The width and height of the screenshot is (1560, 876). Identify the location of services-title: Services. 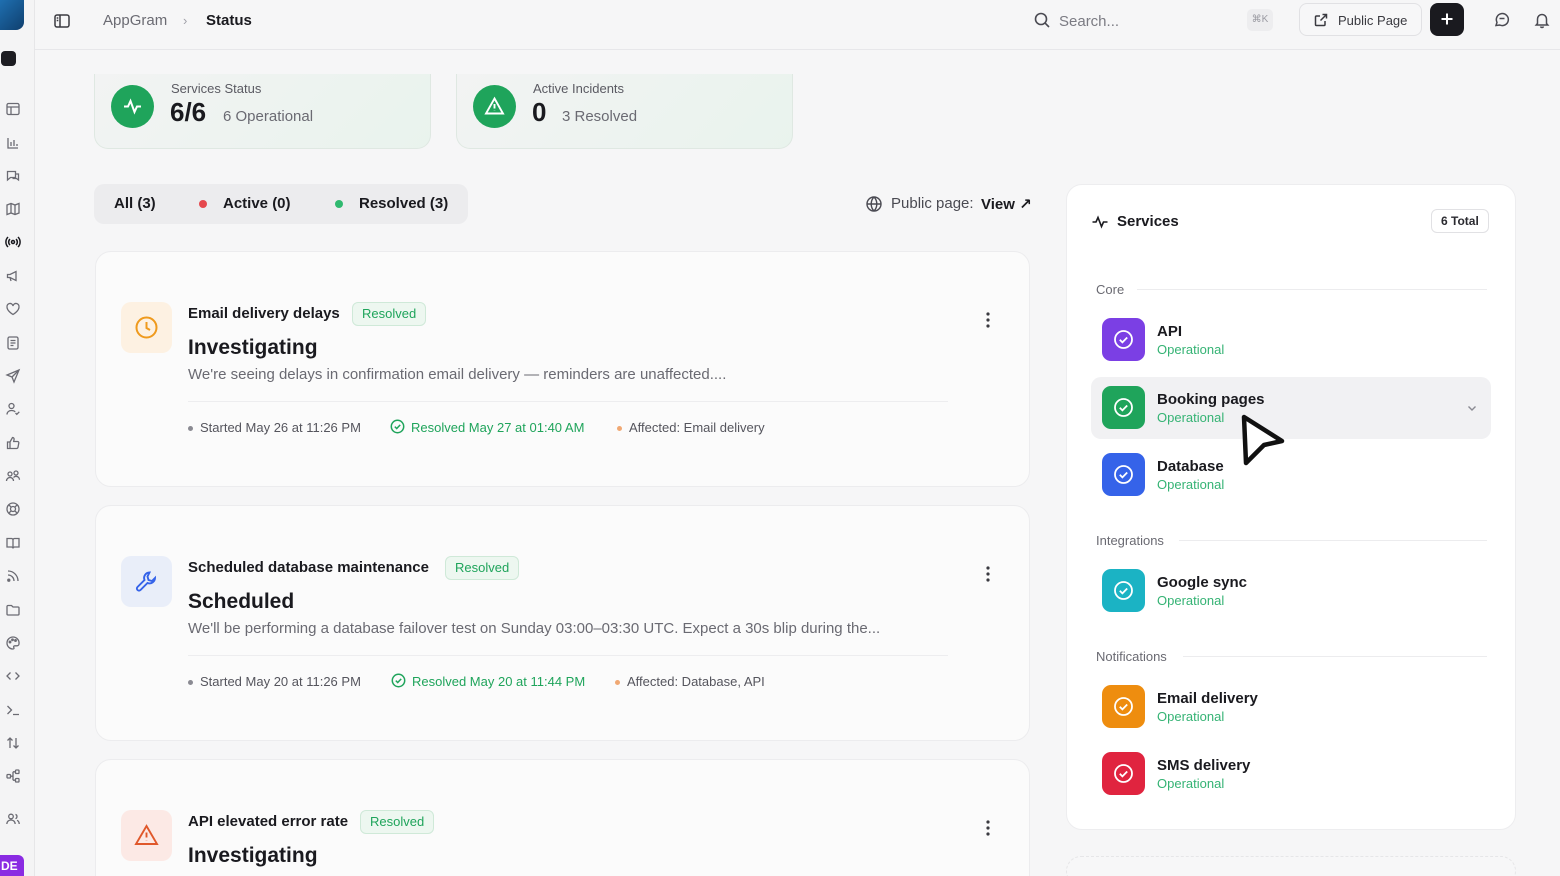
(1148, 221).